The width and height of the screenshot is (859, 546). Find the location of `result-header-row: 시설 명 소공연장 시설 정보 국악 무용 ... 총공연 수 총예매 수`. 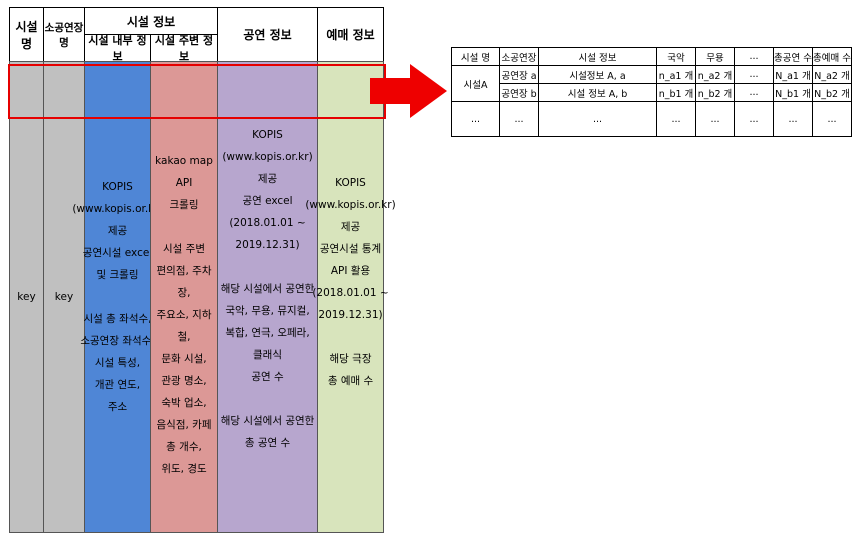

result-header-row: 시설 명 소공연장 시설 정보 국악 무용 ... 총공연 수 총예매 수 is located at coordinates (651, 56).